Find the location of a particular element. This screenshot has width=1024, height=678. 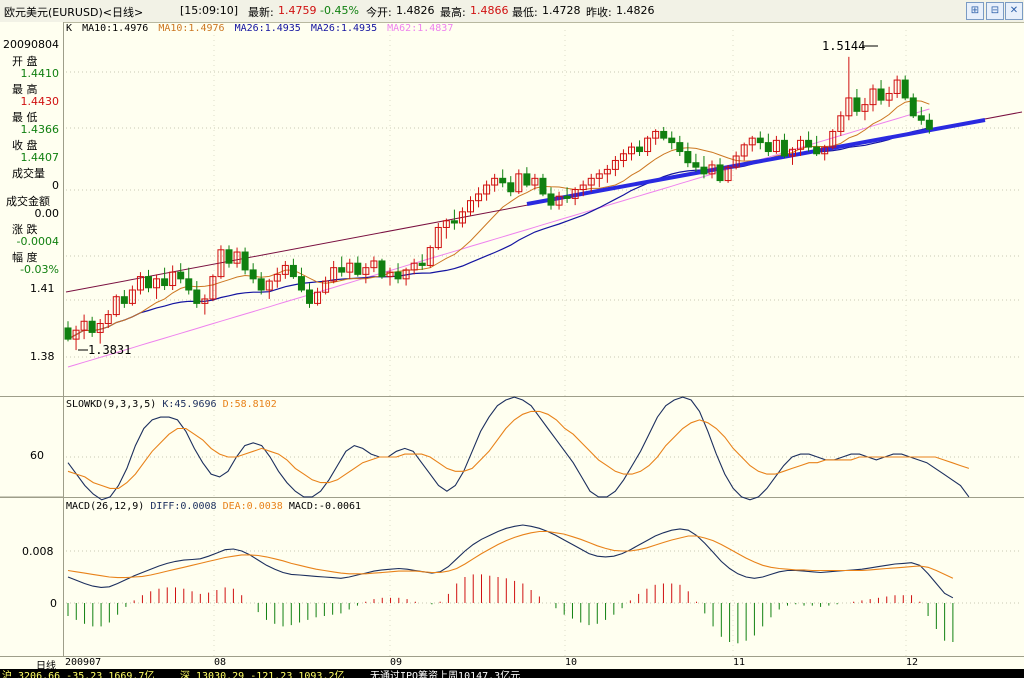

macd-line-dea is located at coordinates (510, 554).